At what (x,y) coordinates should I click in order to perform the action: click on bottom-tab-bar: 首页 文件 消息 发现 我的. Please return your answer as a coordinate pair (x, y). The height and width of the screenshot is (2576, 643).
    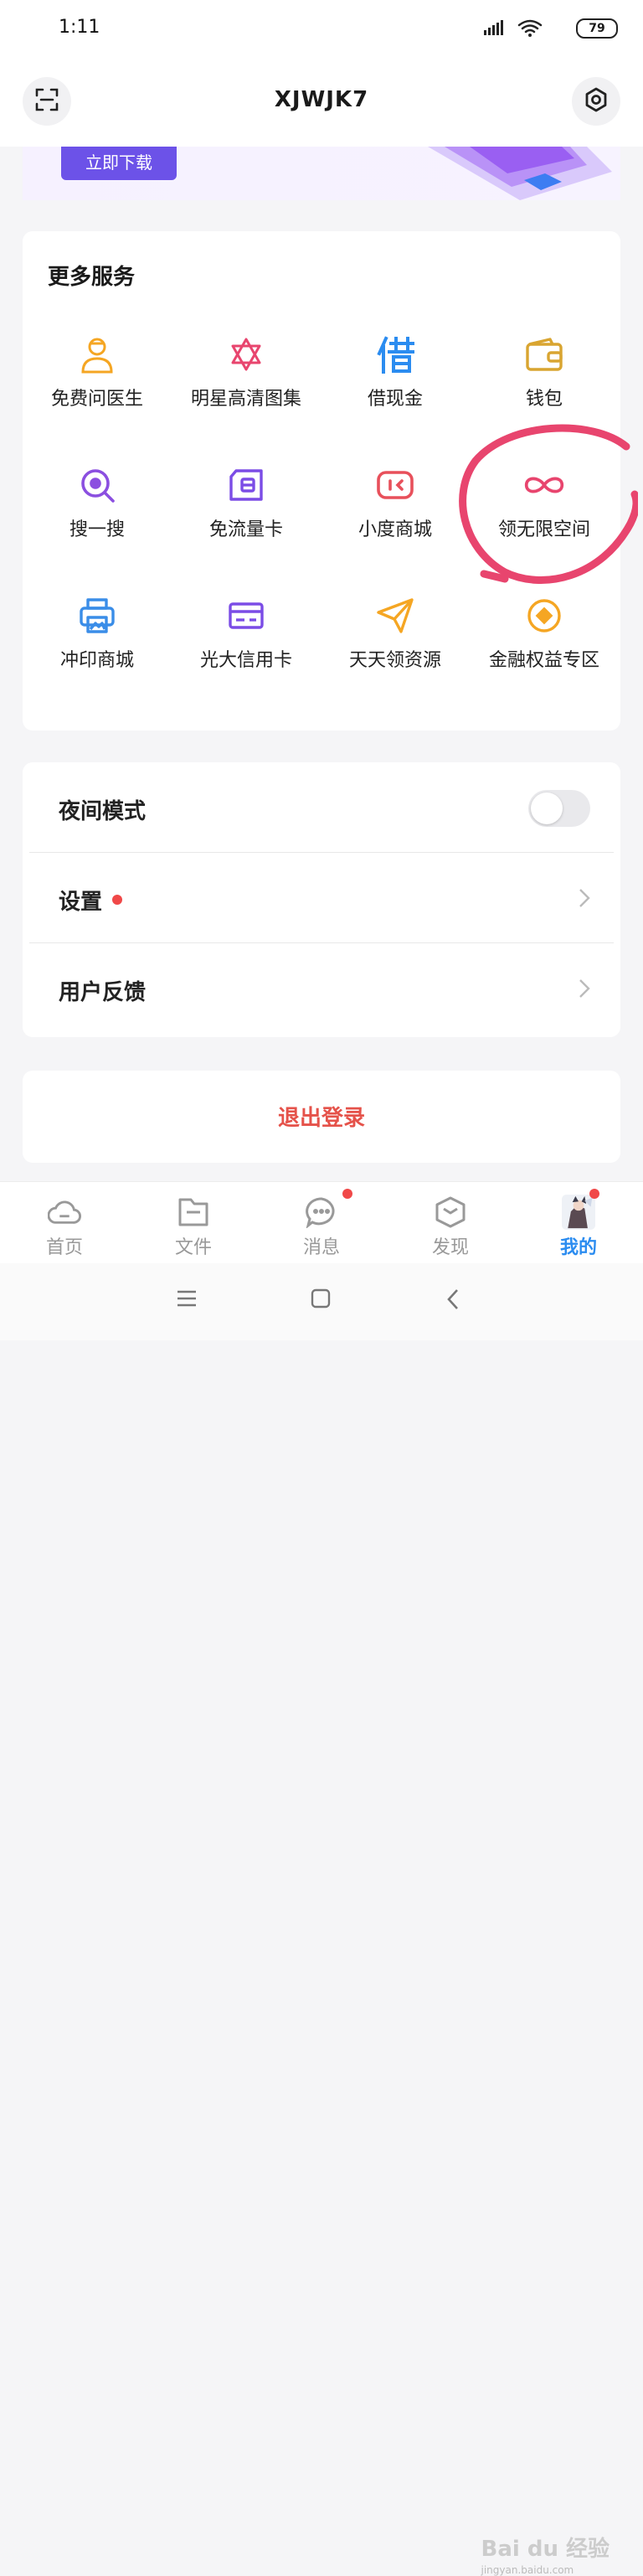
    Looking at the image, I should click on (322, 1222).